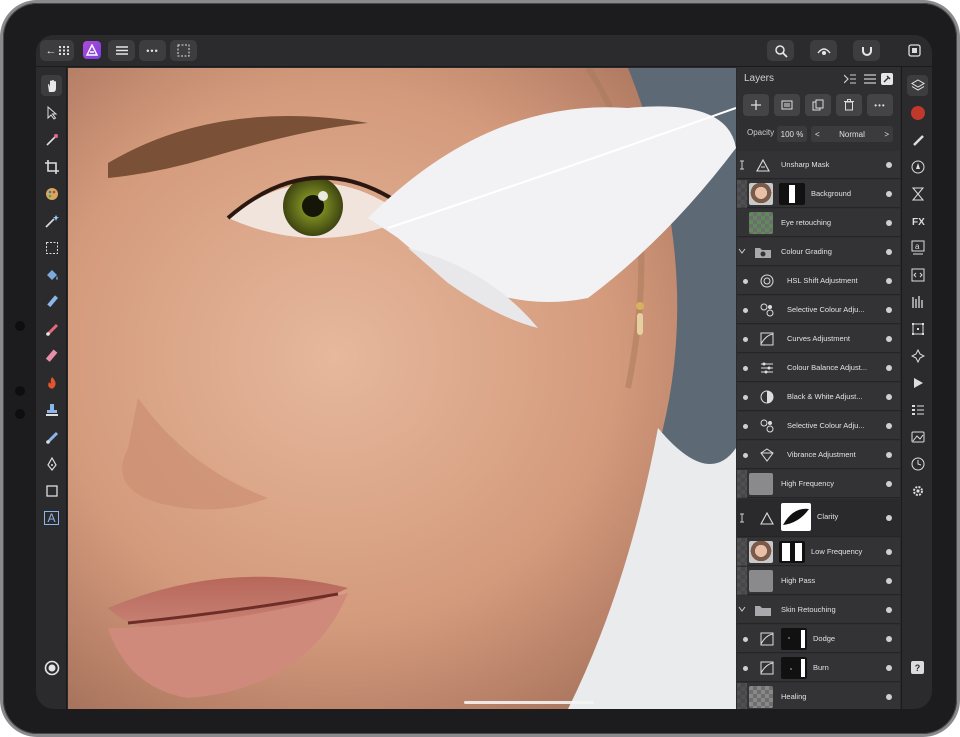 The height and width of the screenshot is (737, 960). I want to click on layer-row: High Frequency, so click(818, 484).